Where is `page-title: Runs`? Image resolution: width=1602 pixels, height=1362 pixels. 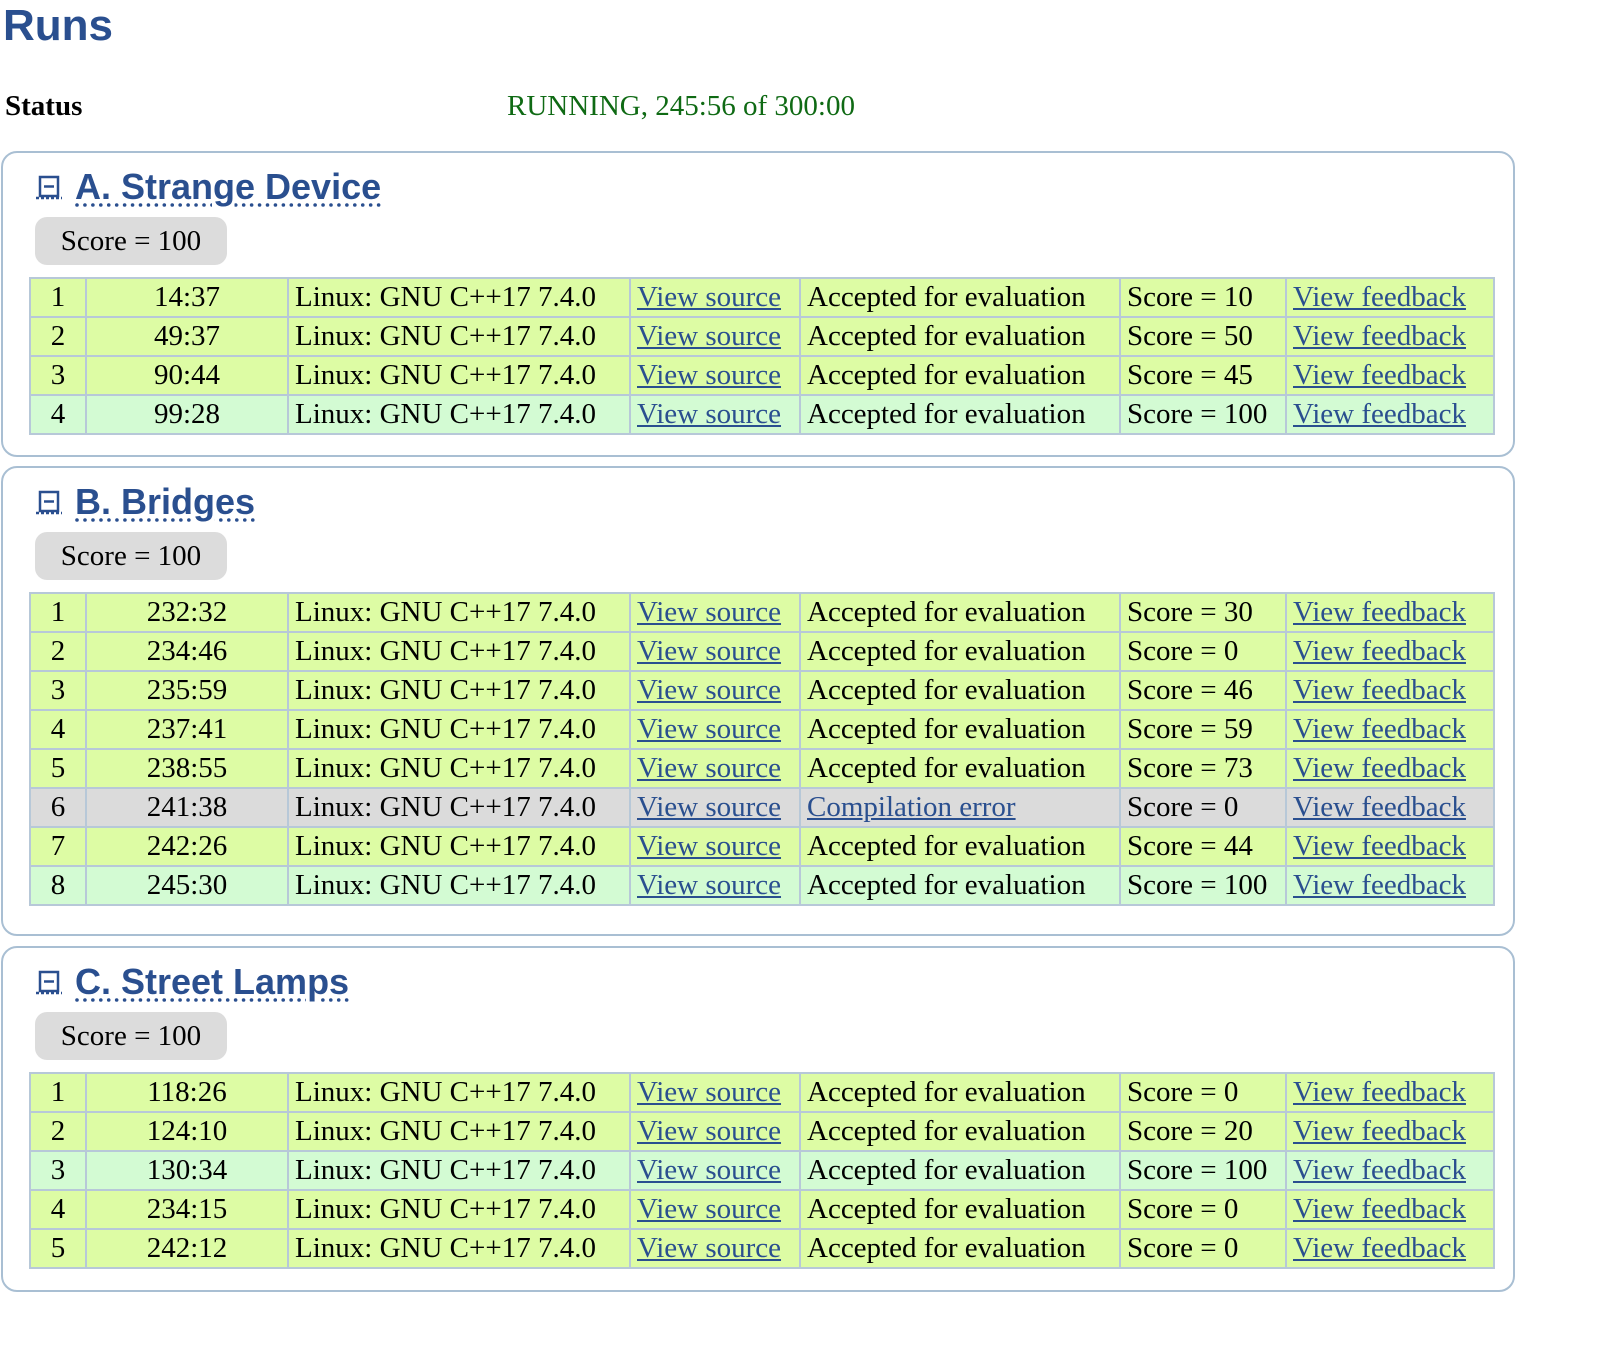 page-title: Runs is located at coordinates (58, 25).